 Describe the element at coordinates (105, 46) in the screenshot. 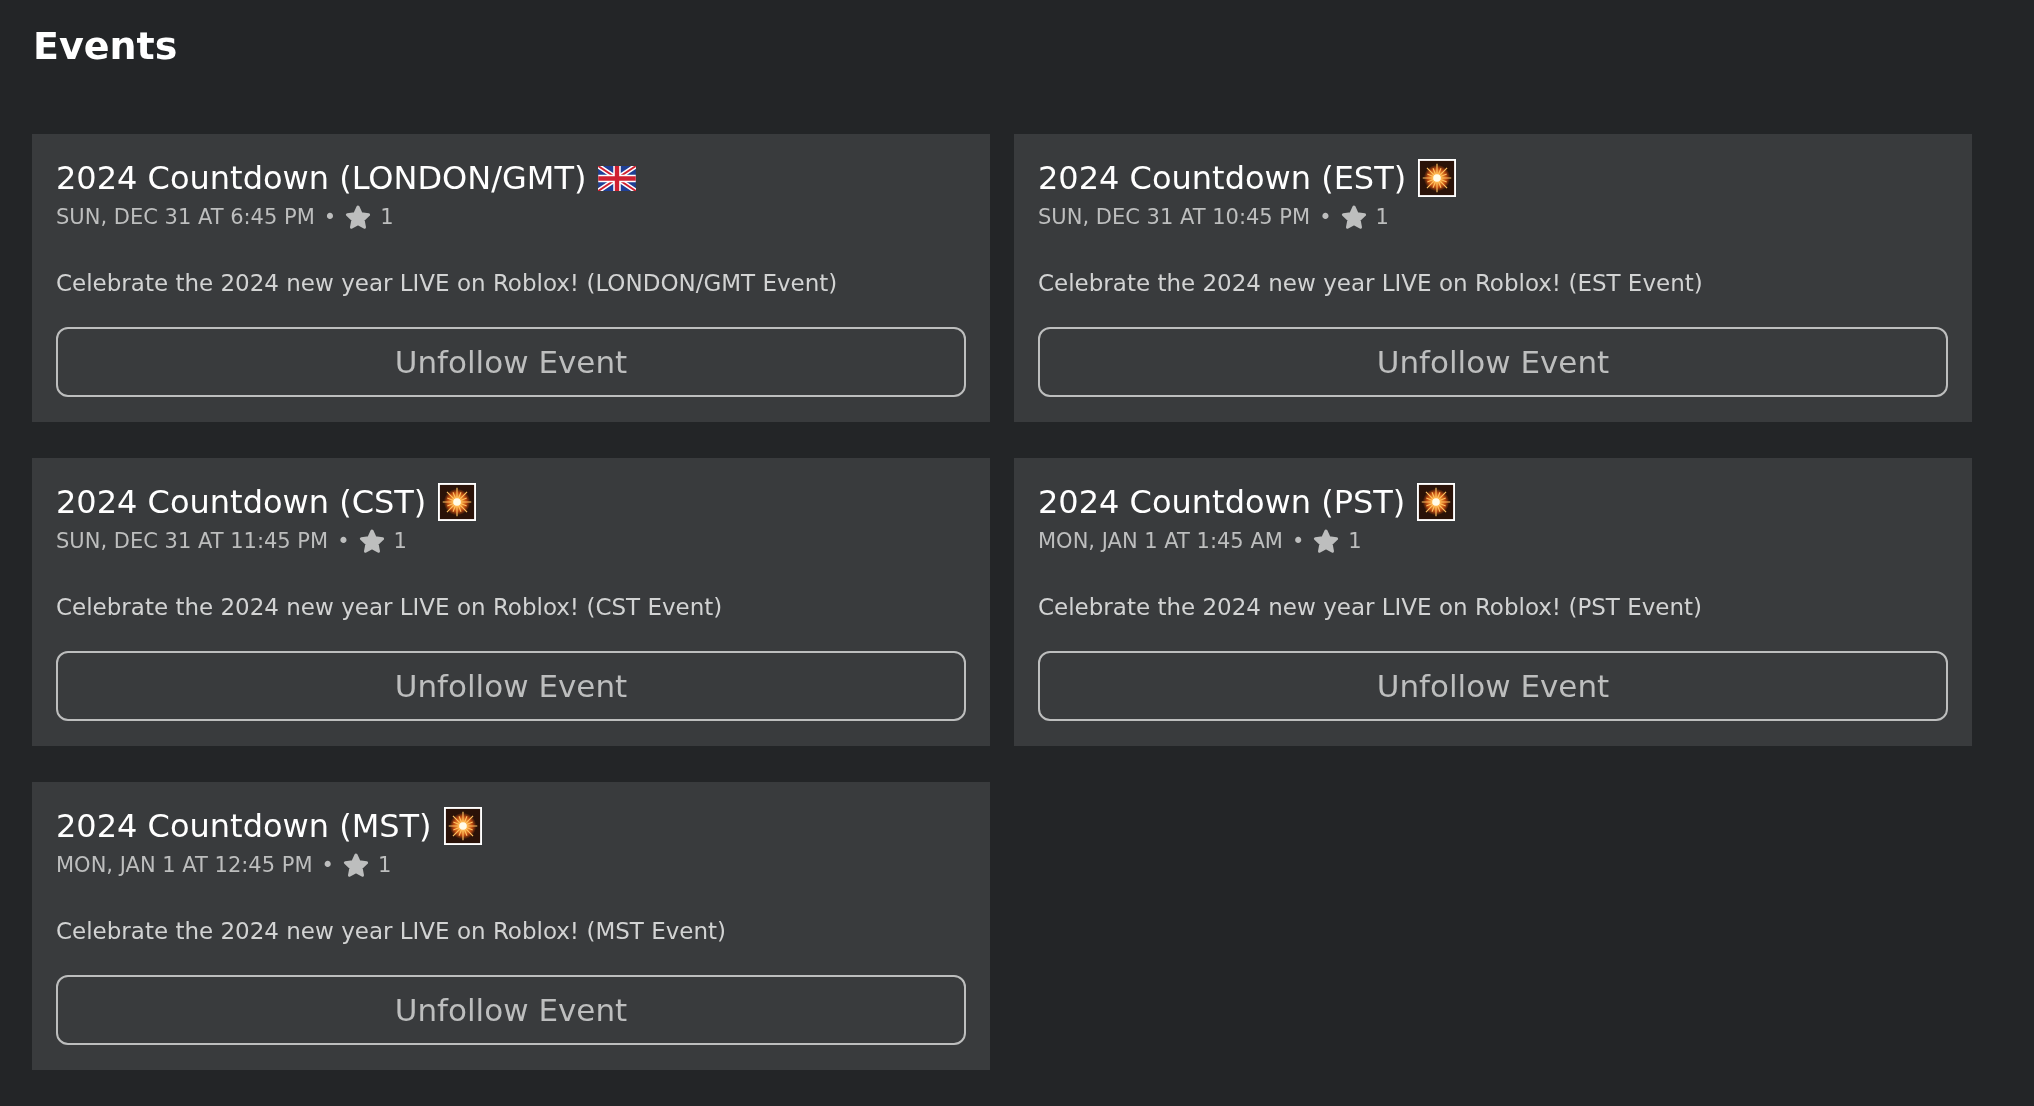

I see `page-title: Events` at that location.